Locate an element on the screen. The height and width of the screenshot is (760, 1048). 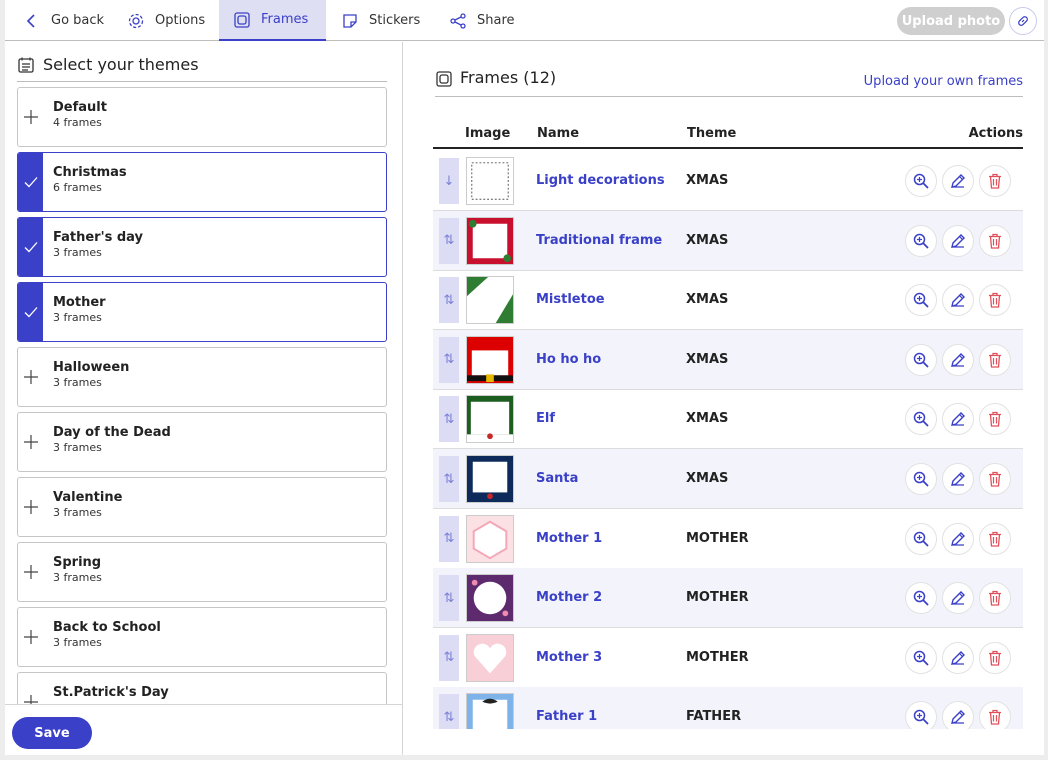
frame-name-link: Father 1 is located at coordinates (566, 716).